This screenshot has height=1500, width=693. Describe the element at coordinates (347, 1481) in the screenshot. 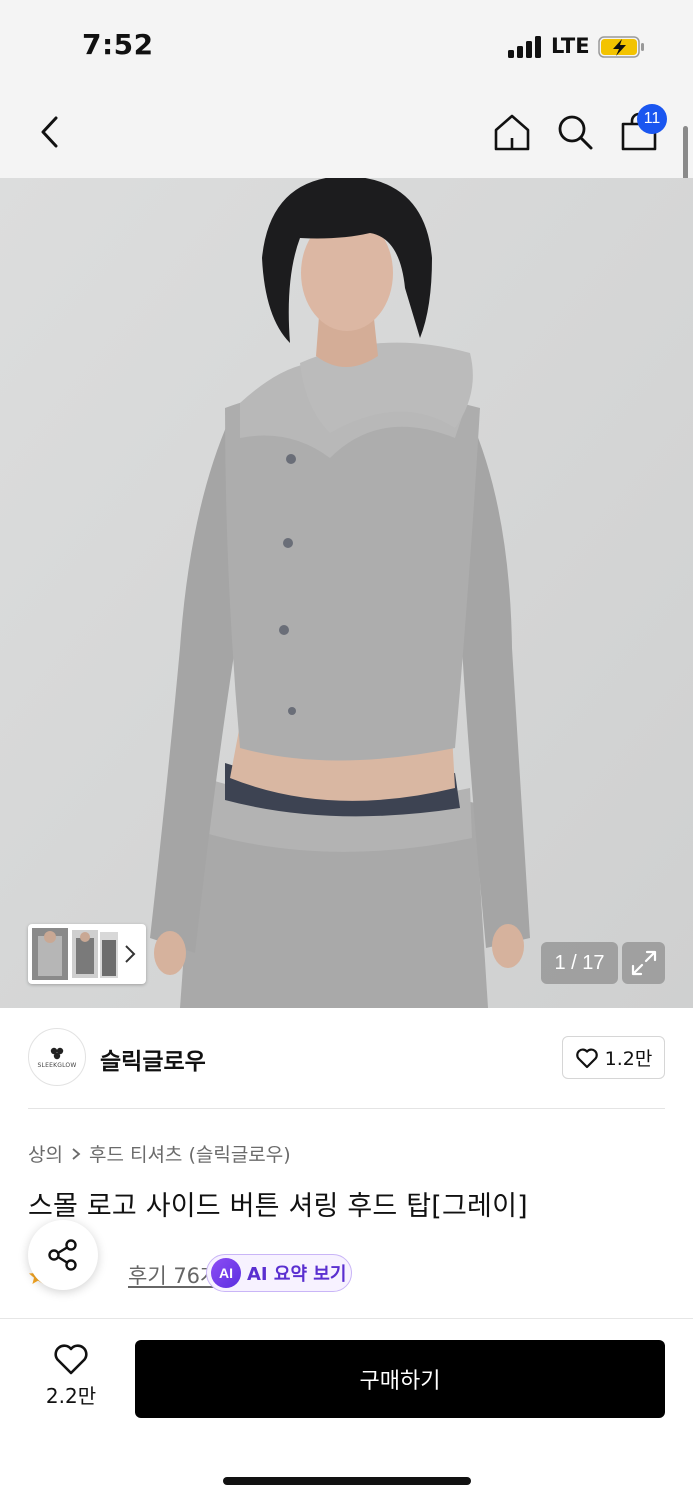

I see `home-indicator` at that location.